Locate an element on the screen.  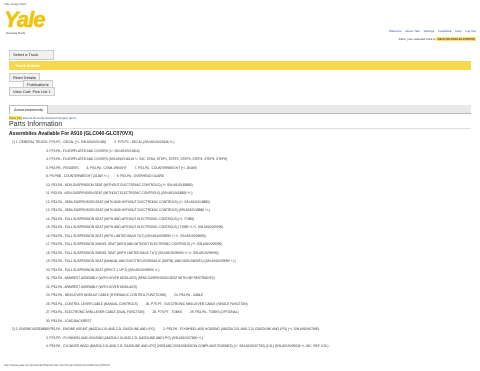
logo-word: Yale is located at coordinates (24, 19).